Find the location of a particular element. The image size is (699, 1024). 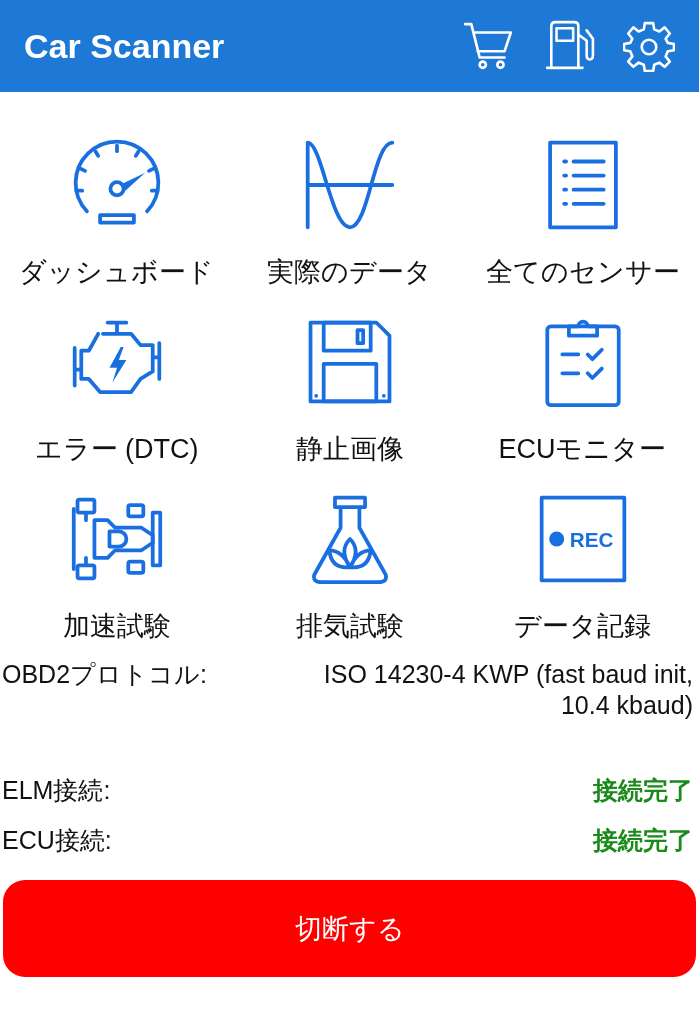

tile-label: 静止画像 is located at coordinates (349, 449).